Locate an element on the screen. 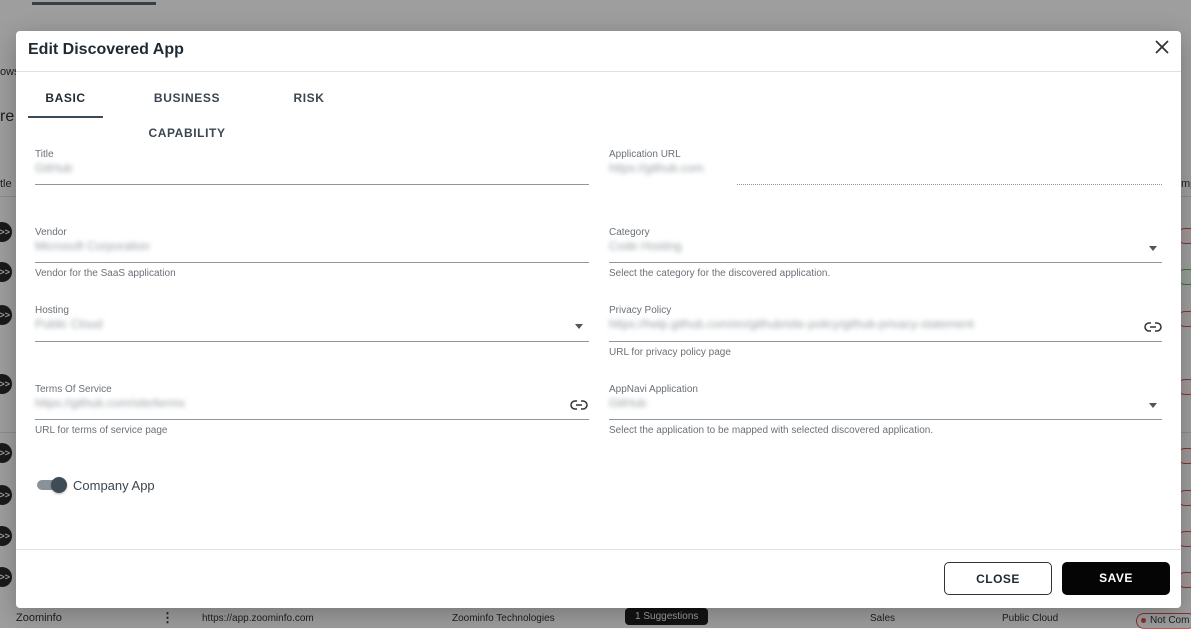  application-url-field: Application URL https://github.com is located at coordinates (885, 169).